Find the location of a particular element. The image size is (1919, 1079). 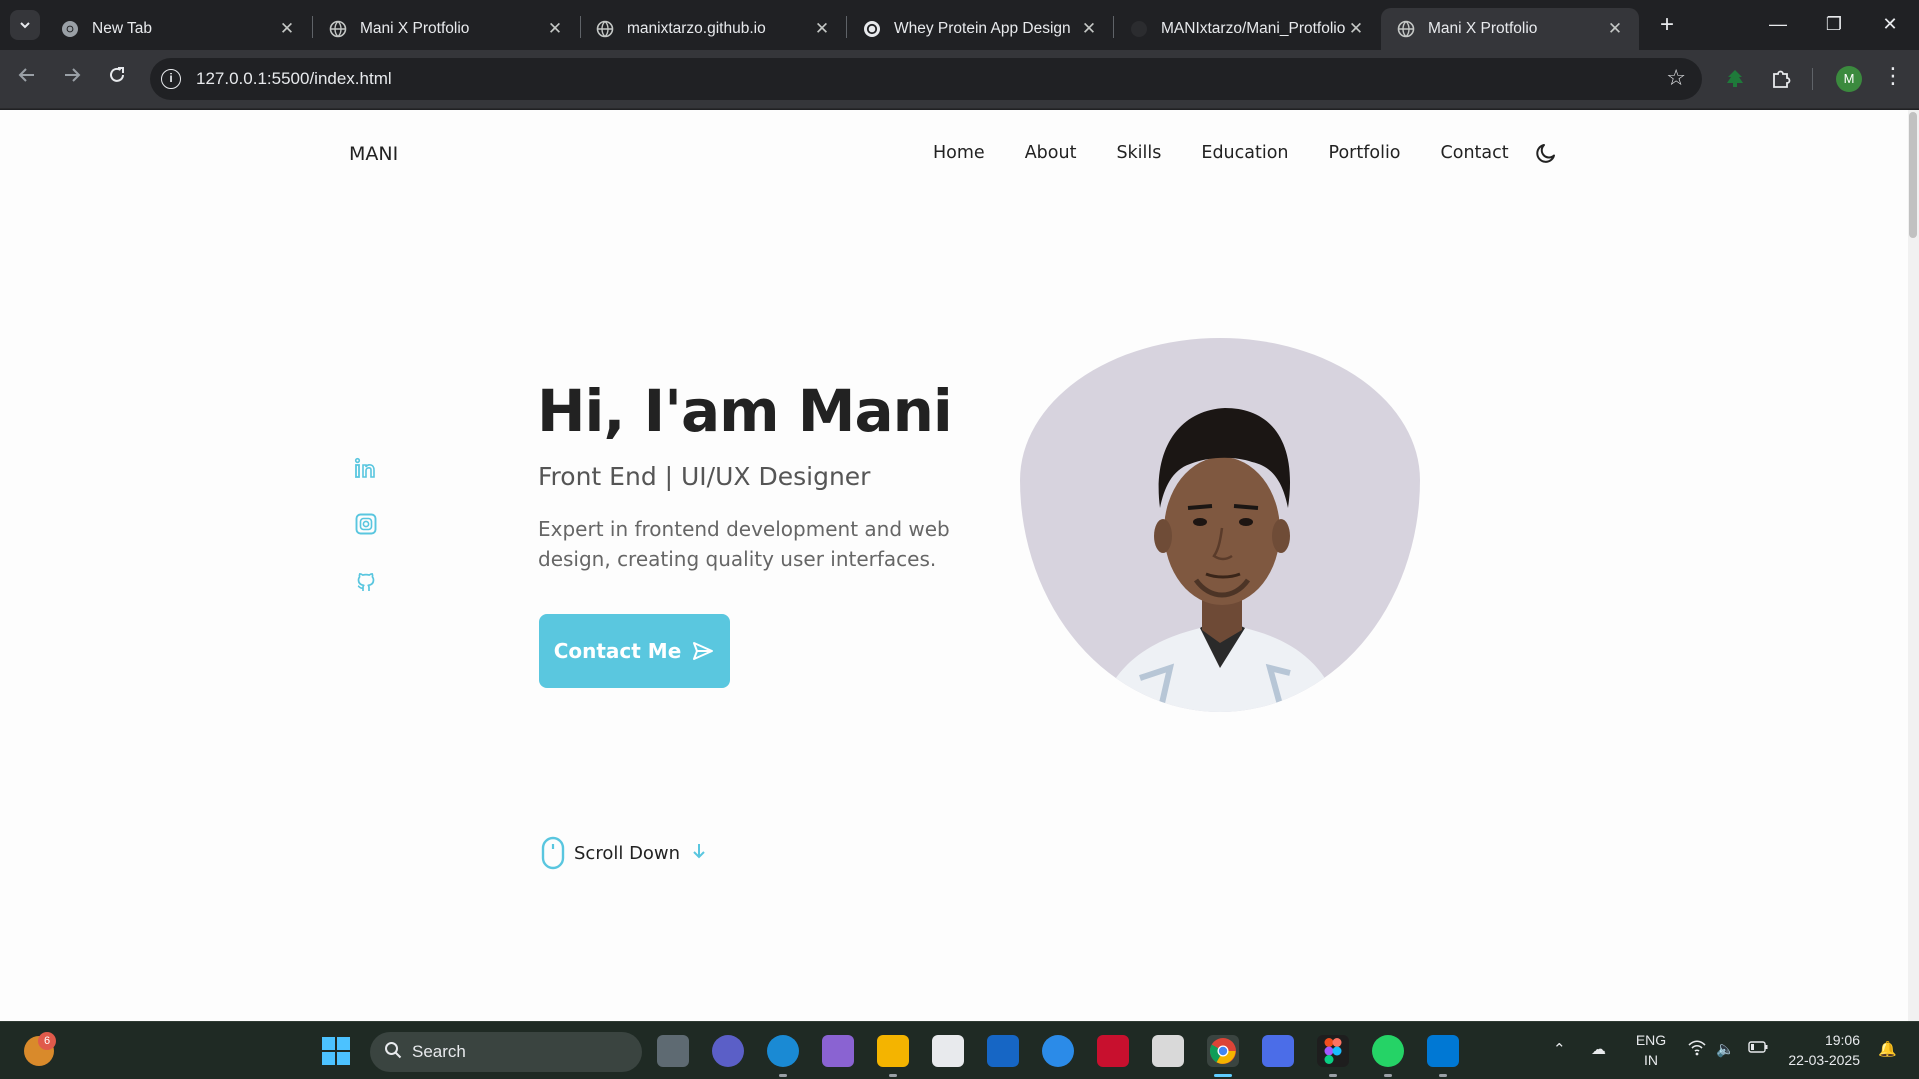

tab-mani-portfolio: Mani X Protfolio ✕ is located at coordinates (446, 29).